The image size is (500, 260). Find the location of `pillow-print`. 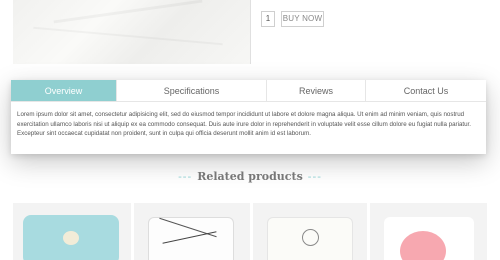

pillow-print is located at coordinates (71, 238).